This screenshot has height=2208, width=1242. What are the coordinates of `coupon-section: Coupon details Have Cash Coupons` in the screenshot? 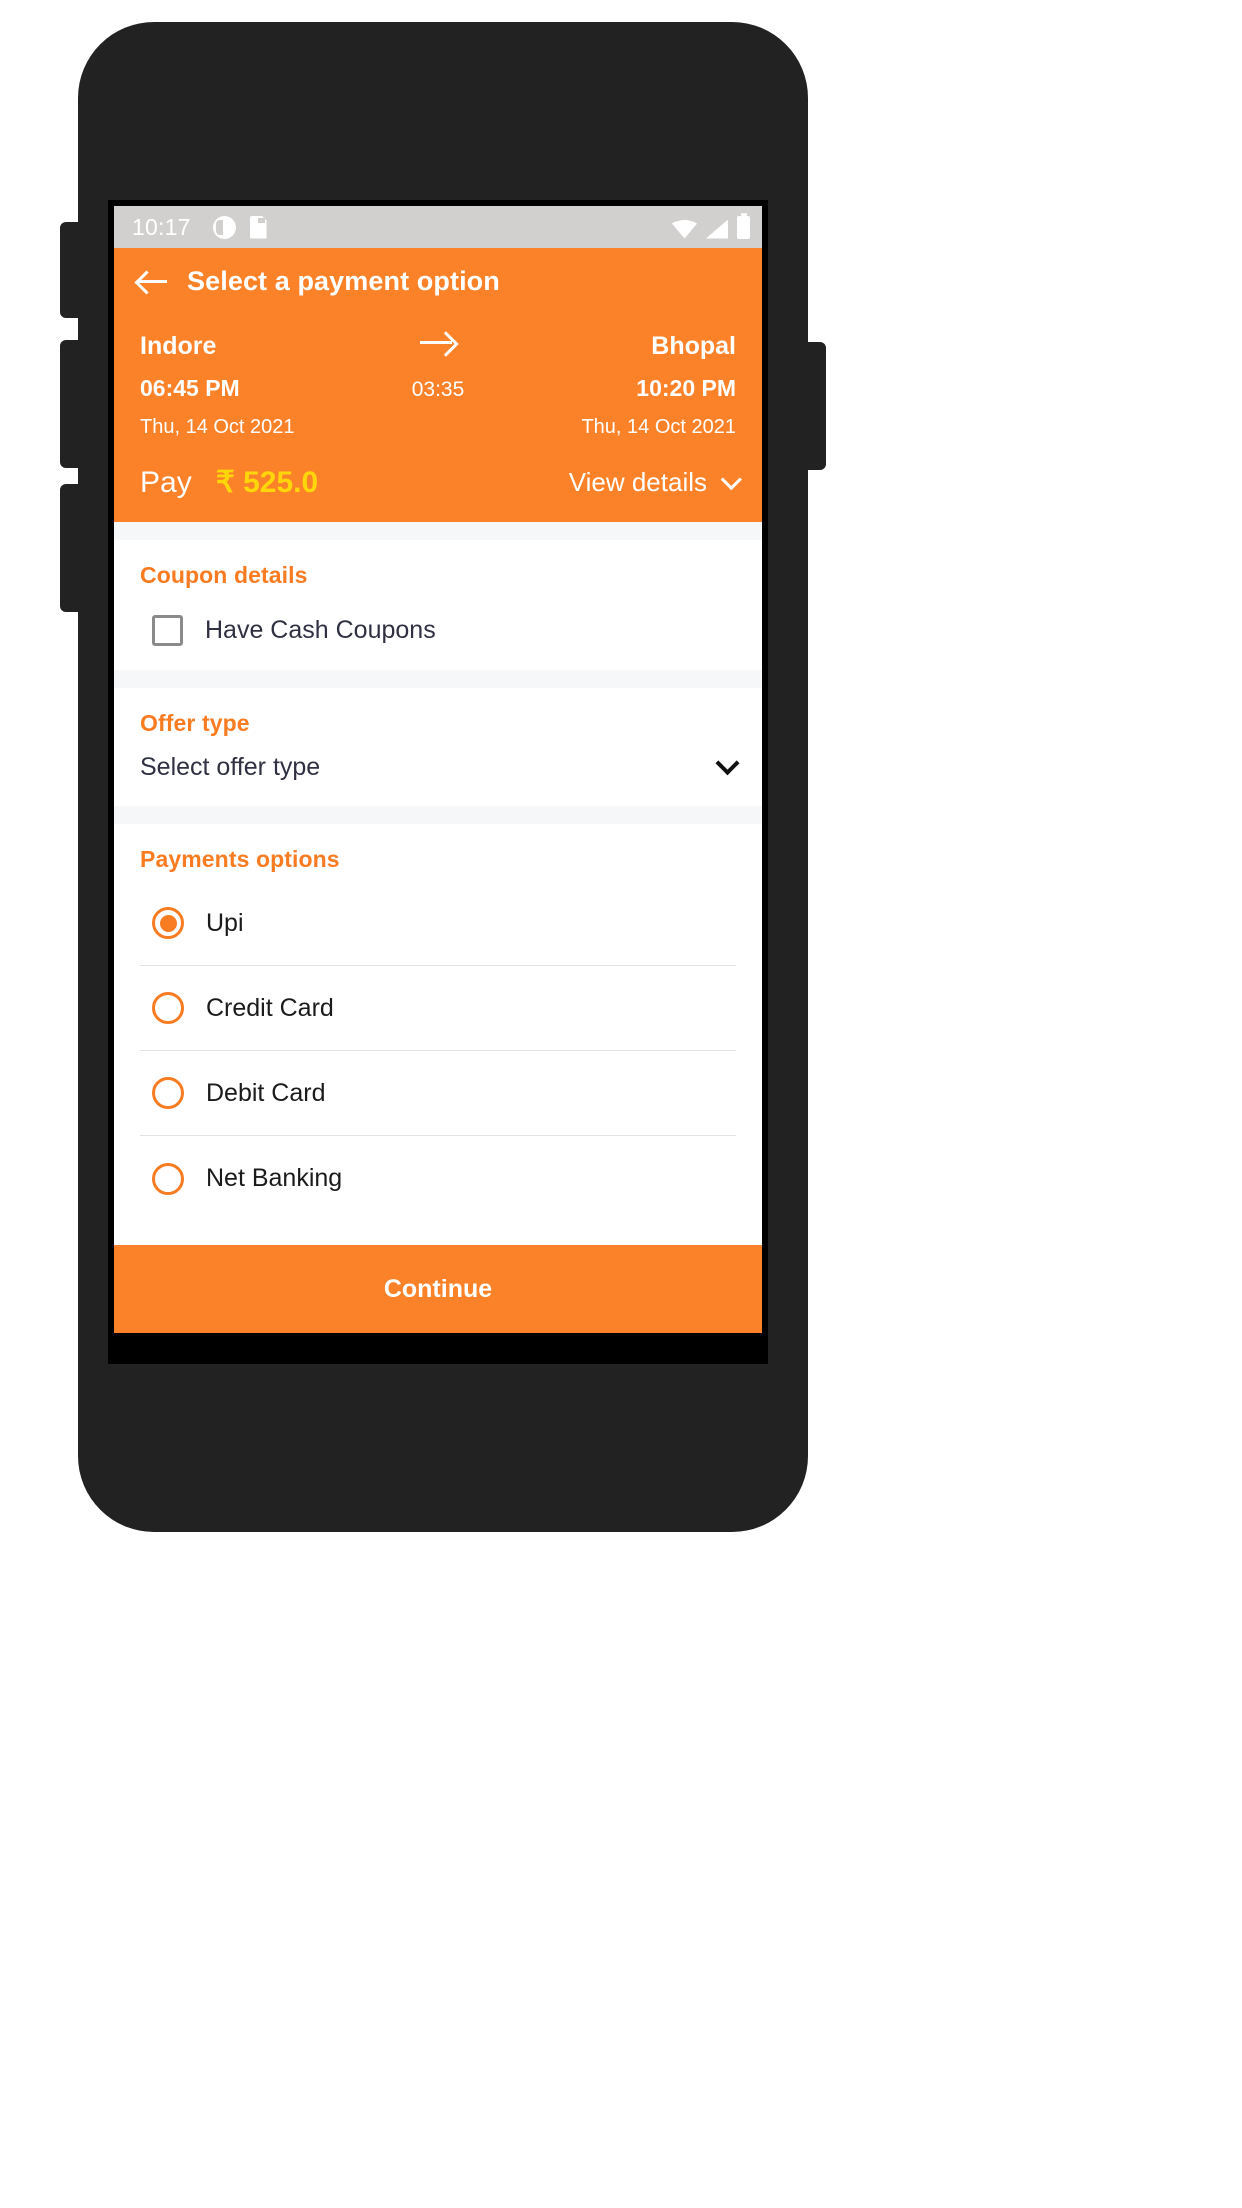 It's located at (438, 605).